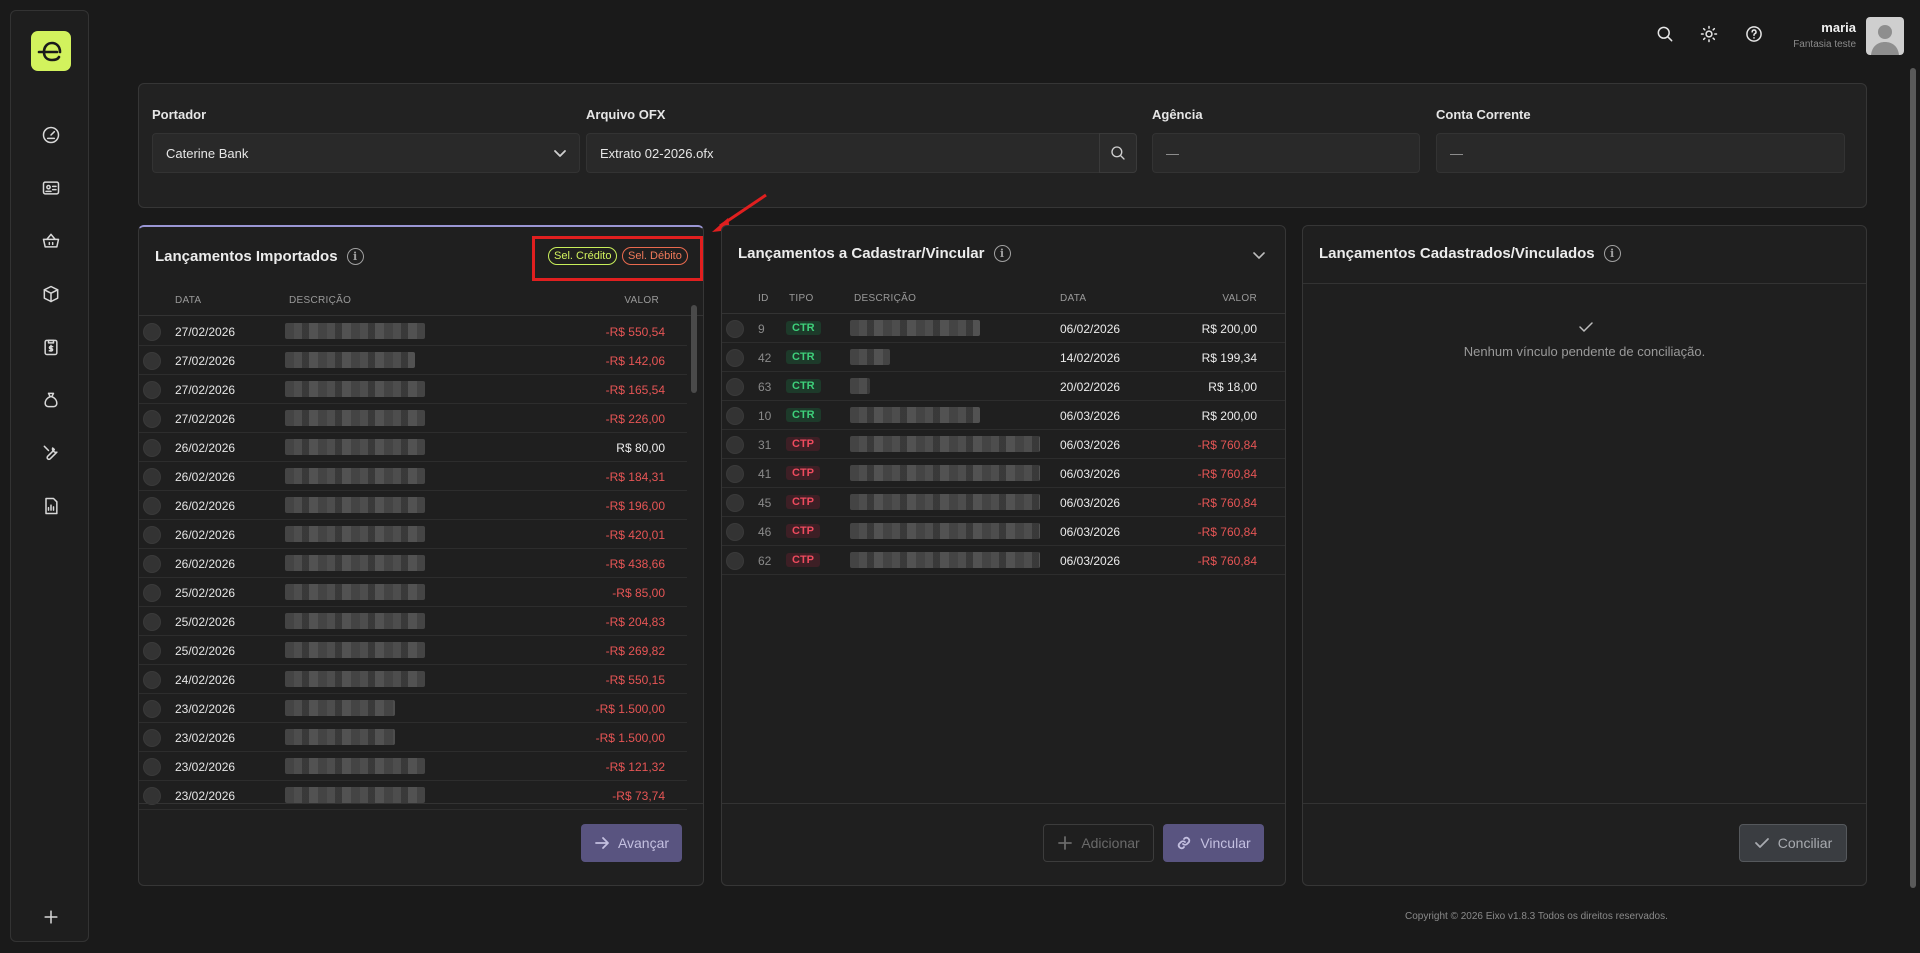  I want to click on table-row: 41 CTP 06/03/2026 -R$ 760,84, so click(1003, 473).